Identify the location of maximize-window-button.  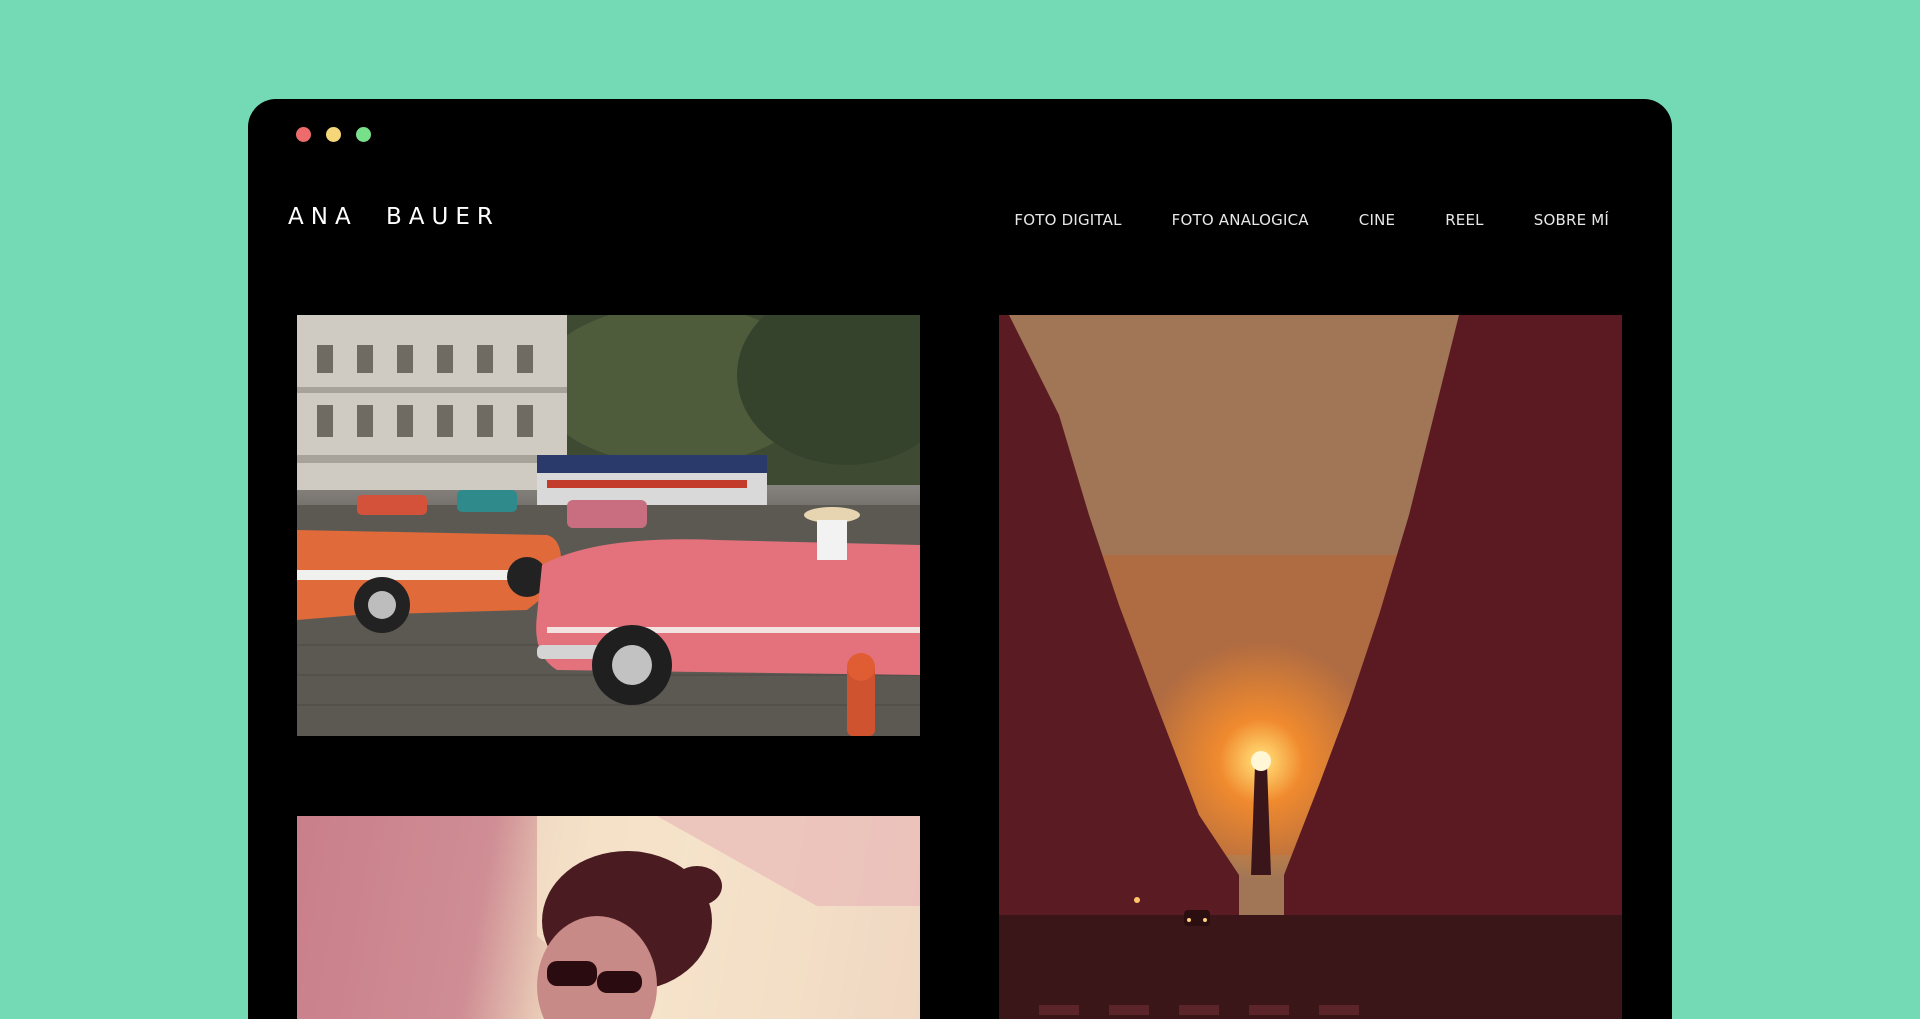
(363, 134).